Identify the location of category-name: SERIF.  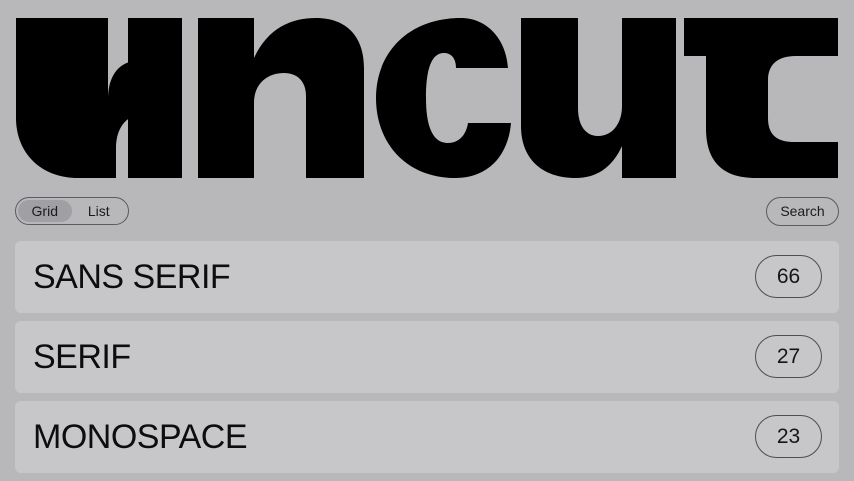
(82, 357).